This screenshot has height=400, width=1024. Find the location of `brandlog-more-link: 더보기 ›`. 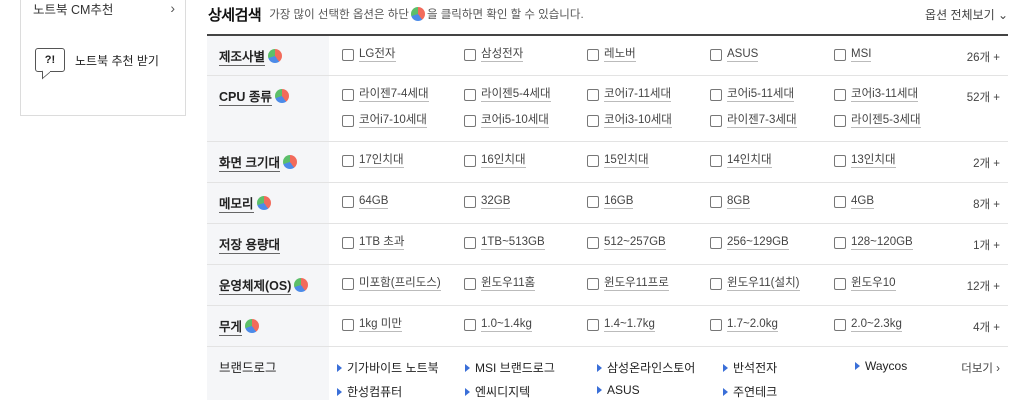

brandlog-more-link: 더보기 › is located at coordinates (980, 368).